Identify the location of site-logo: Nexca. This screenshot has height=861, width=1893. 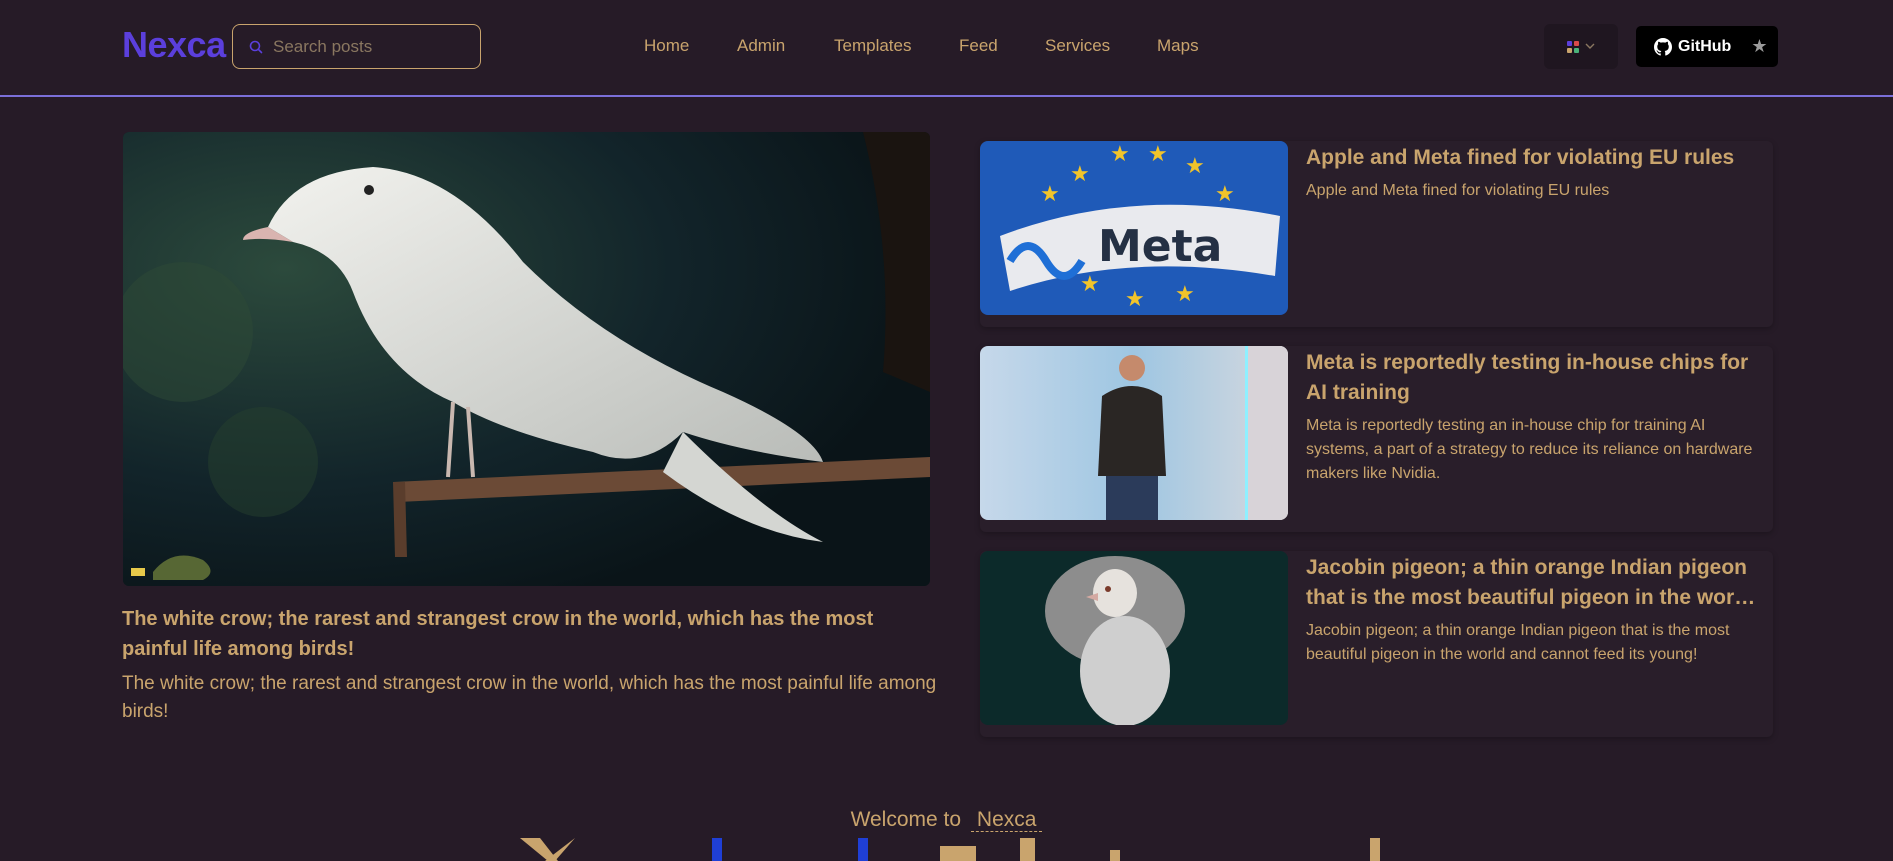
(174, 45).